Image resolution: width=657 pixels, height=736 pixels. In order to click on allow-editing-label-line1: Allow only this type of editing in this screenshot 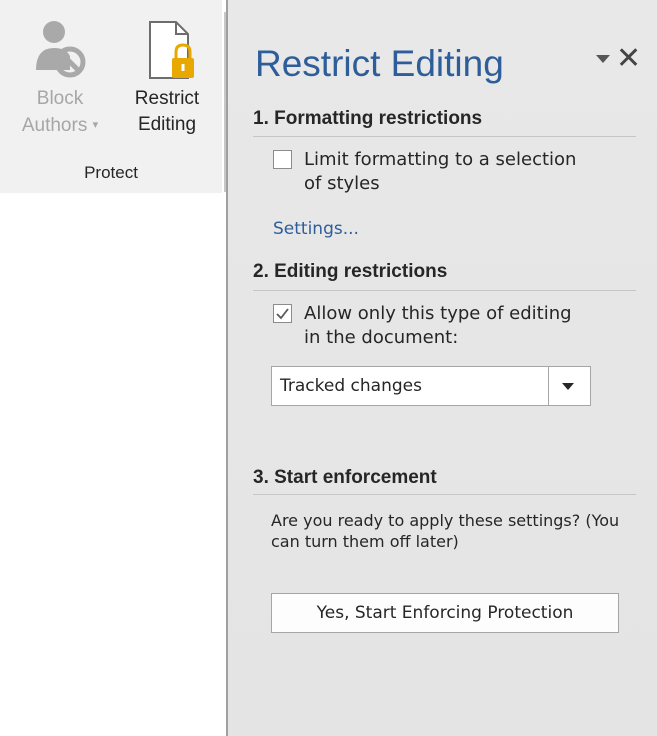, I will do `click(438, 313)`.